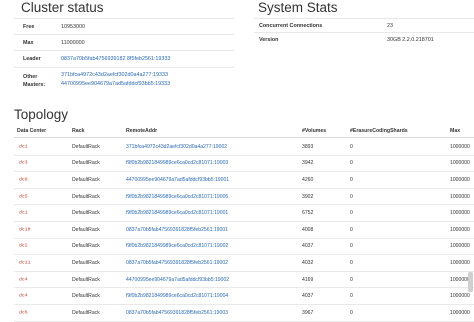 The width and height of the screenshot is (474, 322). Describe the element at coordinates (308, 163) in the screenshot. I see `volumes-cell: 3942` at that location.